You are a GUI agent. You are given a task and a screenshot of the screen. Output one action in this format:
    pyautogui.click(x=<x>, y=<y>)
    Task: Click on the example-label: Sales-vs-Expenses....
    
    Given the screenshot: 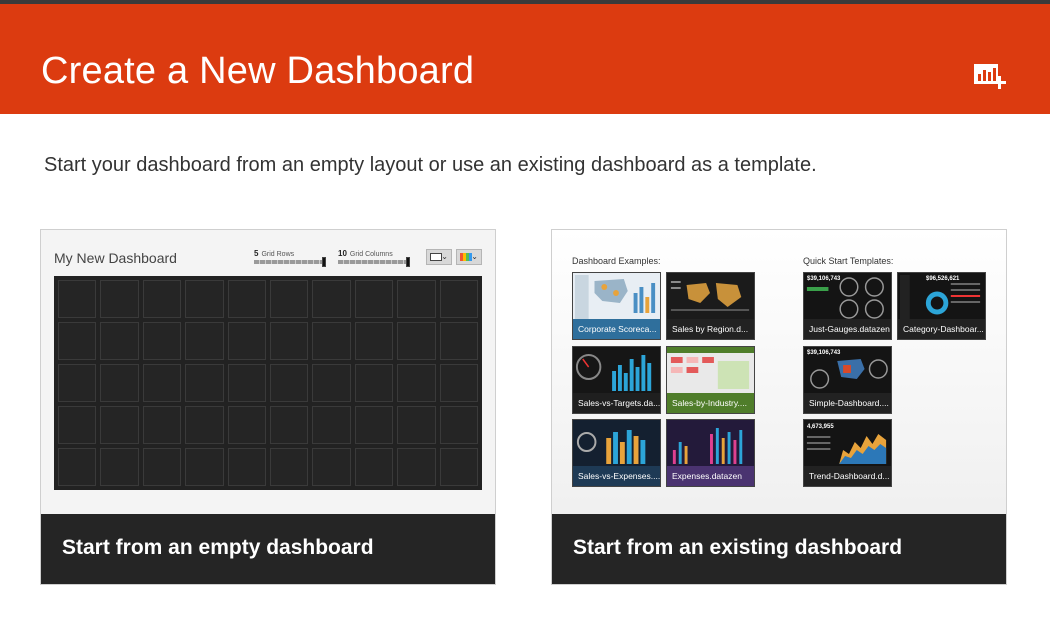 What is the action you would take?
    pyautogui.click(x=616, y=476)
    